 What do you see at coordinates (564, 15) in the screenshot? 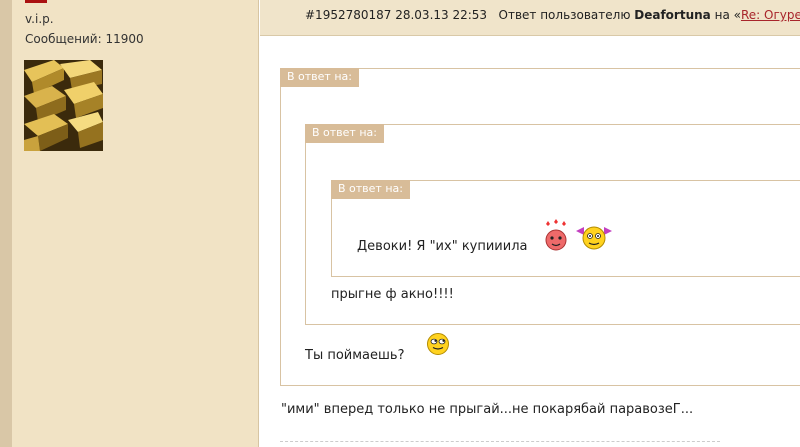
I see `reply-prefix: Ответ пользователю` at bounding box center [564, 15].